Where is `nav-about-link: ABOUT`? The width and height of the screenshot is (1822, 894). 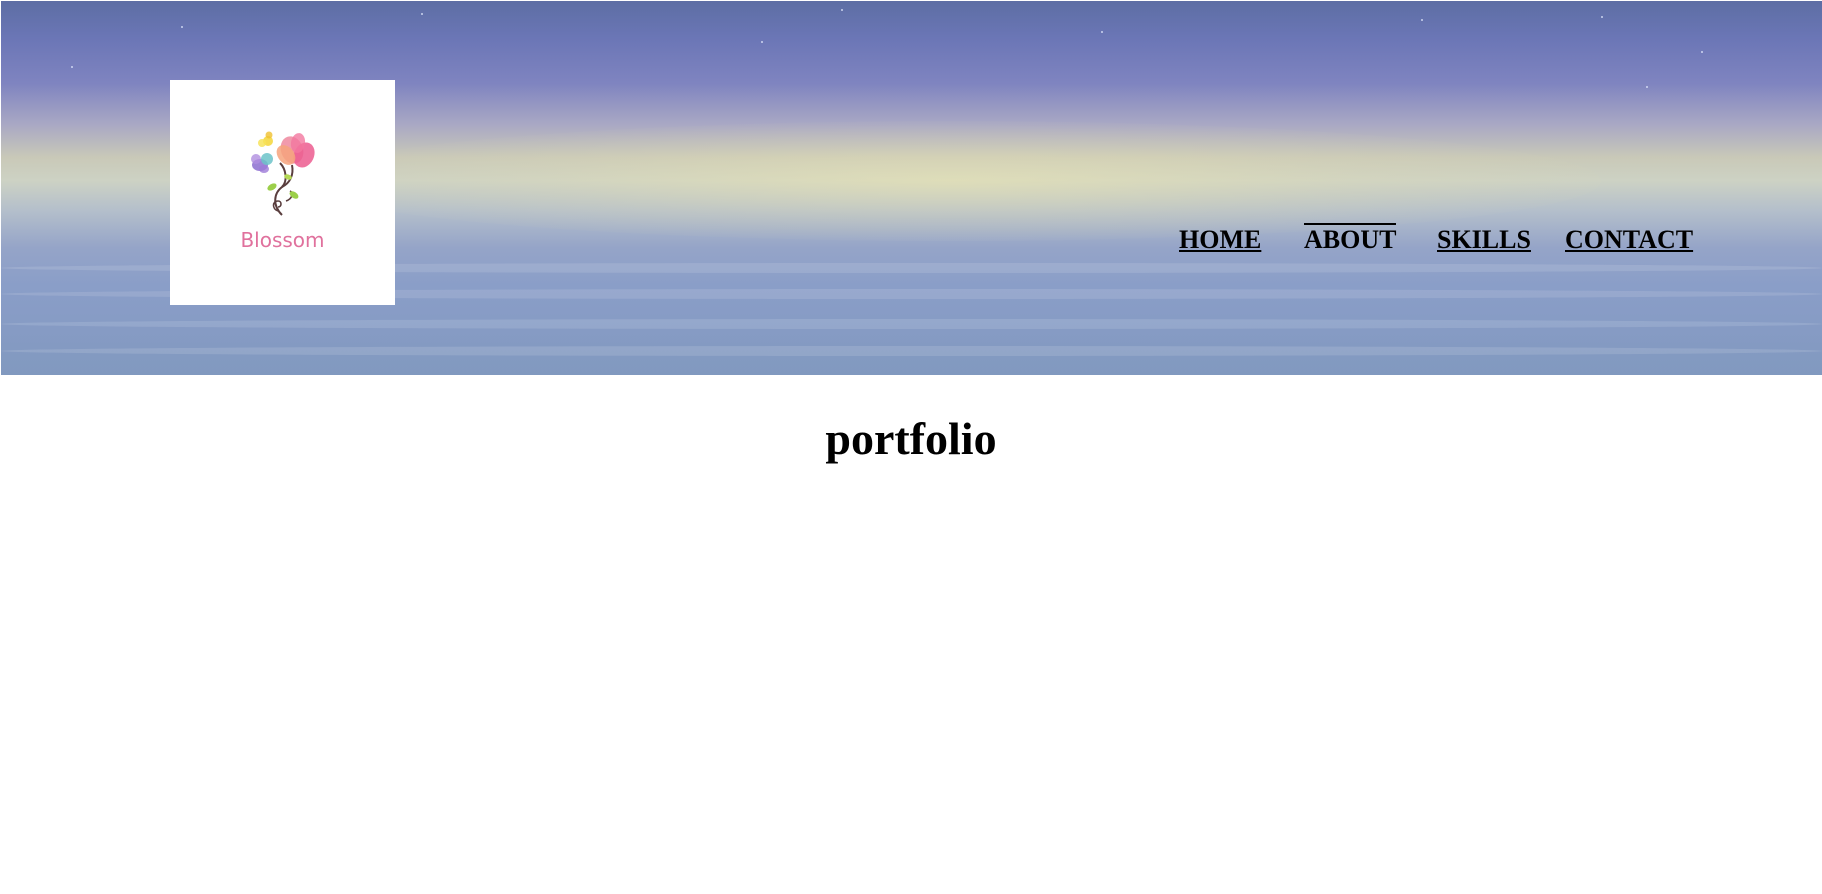 nav-about-link: ABOUT is located at coordinates (1350, 239).